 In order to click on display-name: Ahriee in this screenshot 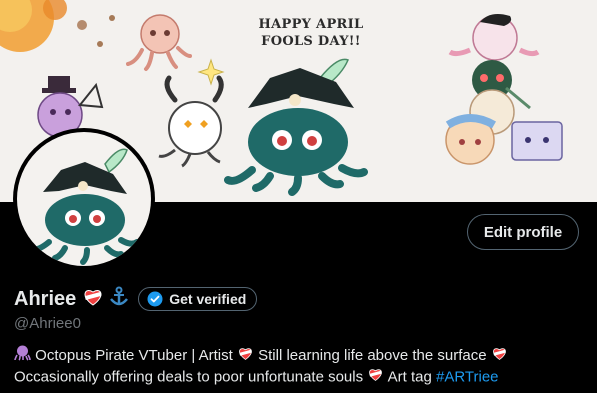, I will do `click(45, 298)`.